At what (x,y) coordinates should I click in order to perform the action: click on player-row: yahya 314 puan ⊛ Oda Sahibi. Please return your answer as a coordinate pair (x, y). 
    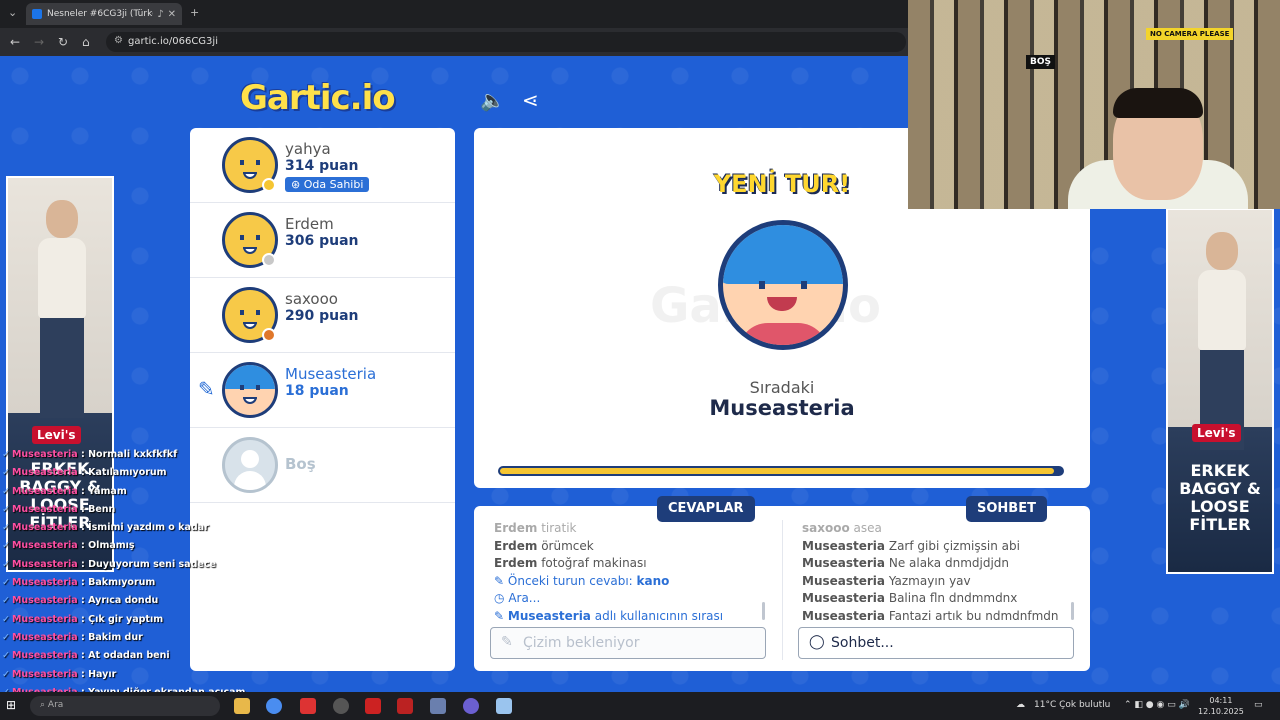
    Looking at the image, I should click on (322, 165).